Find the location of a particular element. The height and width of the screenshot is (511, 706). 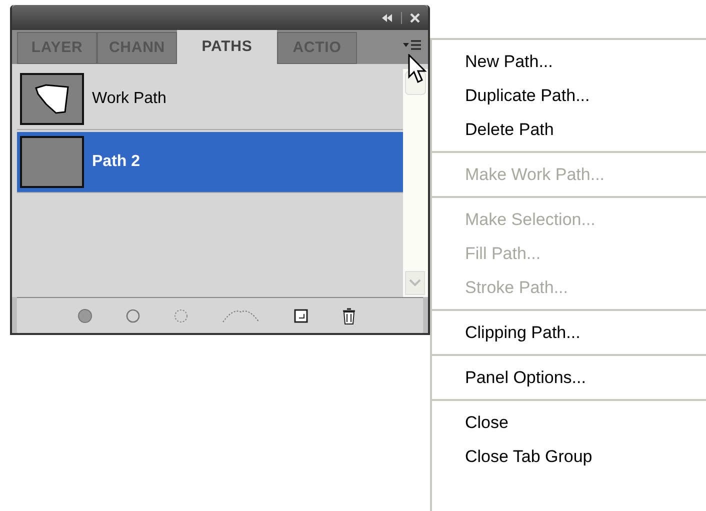

menu-item: Close Tab Group is located at coordinates (569, 457).